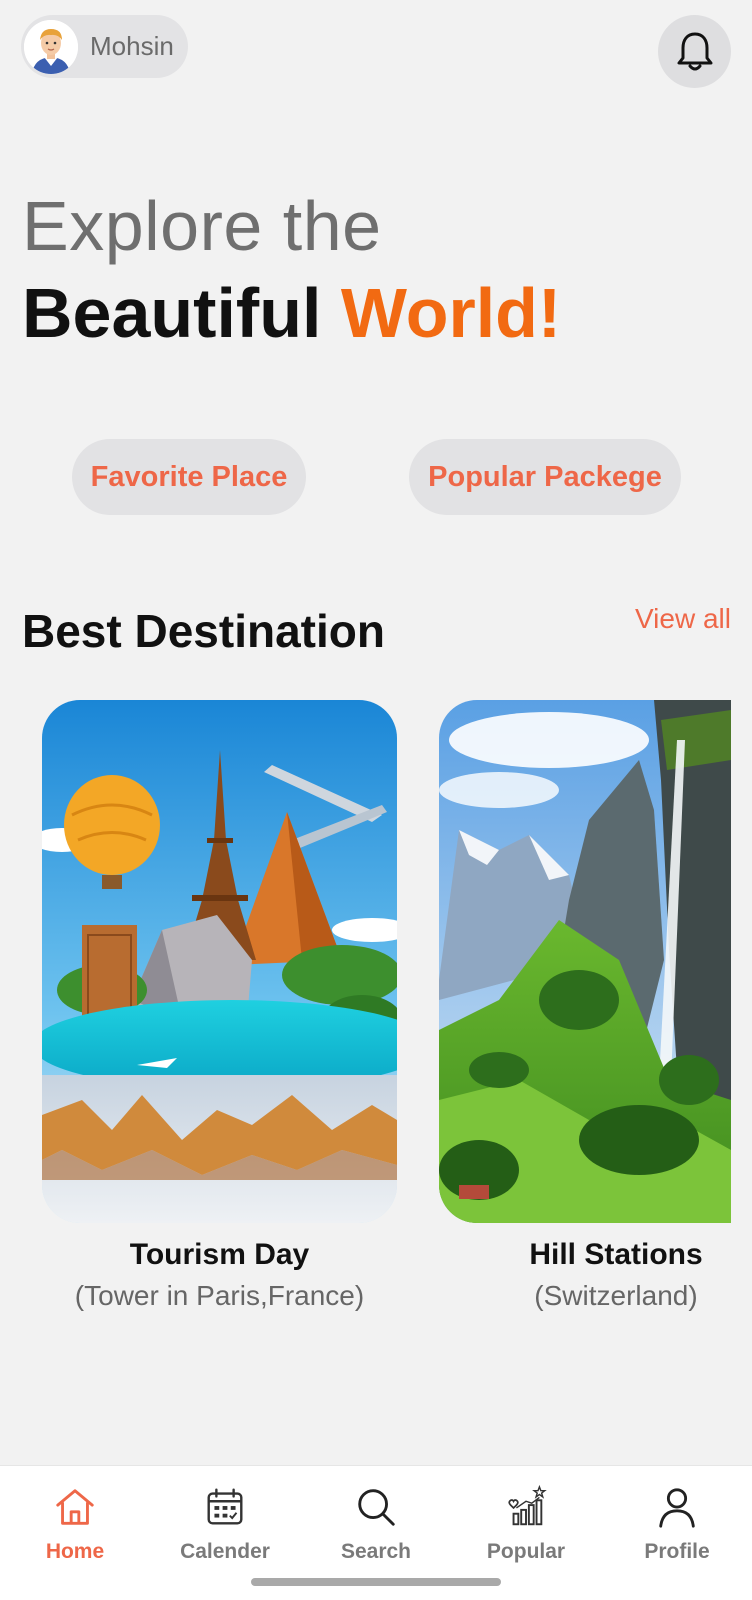 This screenshot has width=752, height=1600. I want to click on calendar-icon, so click(225, 1506).